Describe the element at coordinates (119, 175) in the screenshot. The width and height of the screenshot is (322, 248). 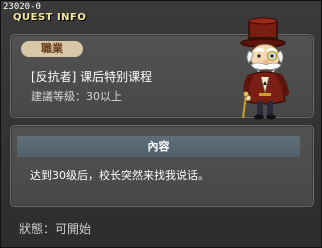
I see `content-description: 达到30级后，校长突然来找我说话。` at that location.